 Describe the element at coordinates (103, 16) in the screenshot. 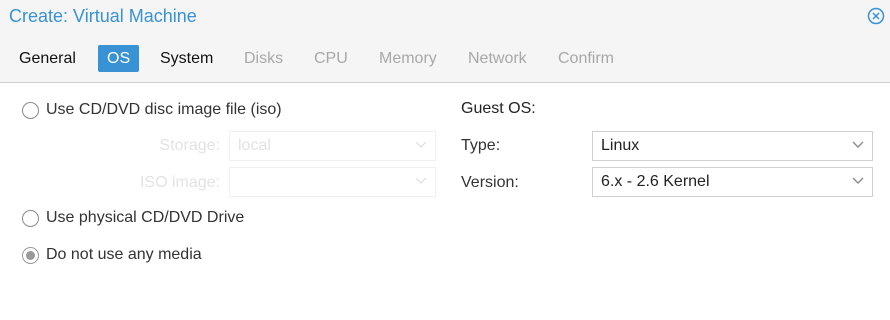

I see `window-title: Create: Virtual Machine` at that location.